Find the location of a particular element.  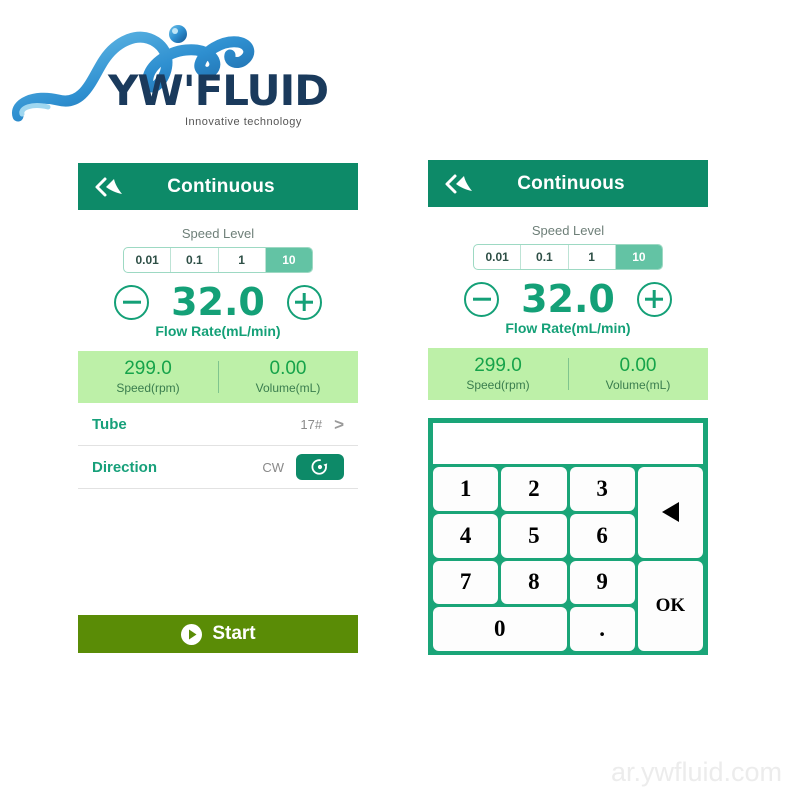

double-chevron-back-icon-right is located at coordinates (459, 184).